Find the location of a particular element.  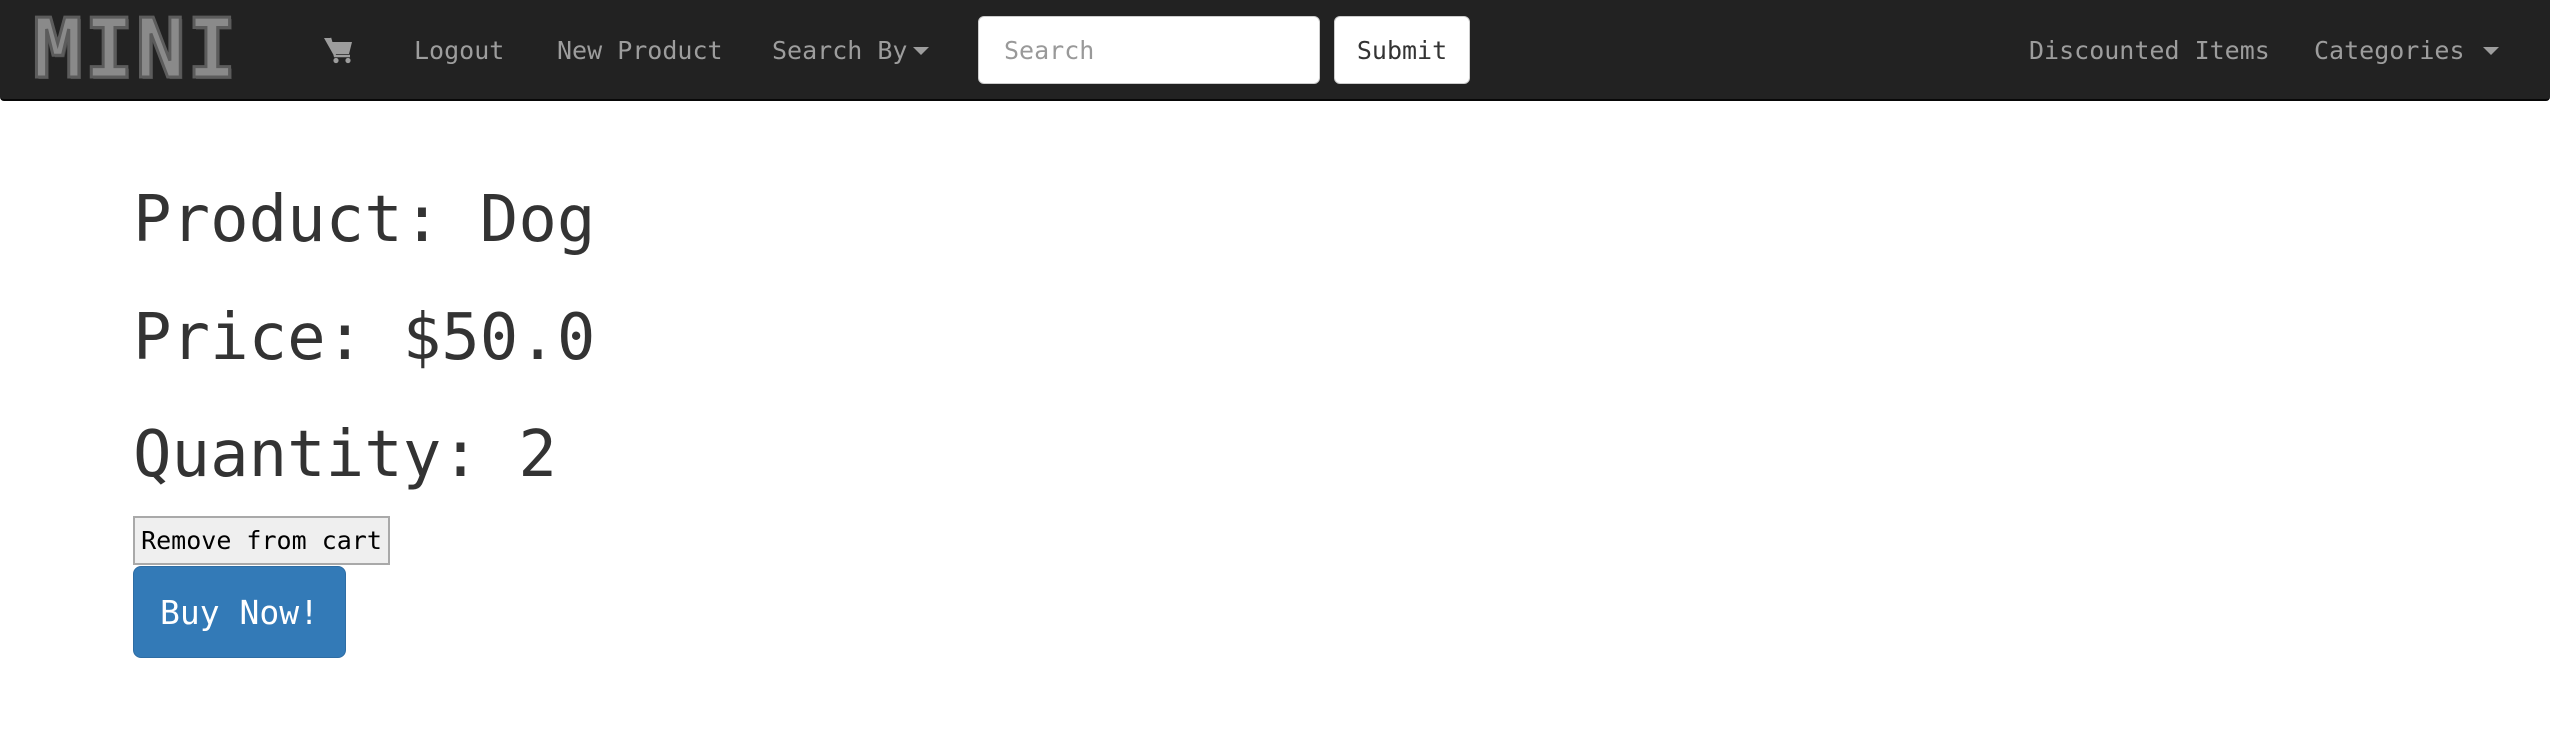

product-price-heading: Price: $50.0 is located at coordinates (364, 338).